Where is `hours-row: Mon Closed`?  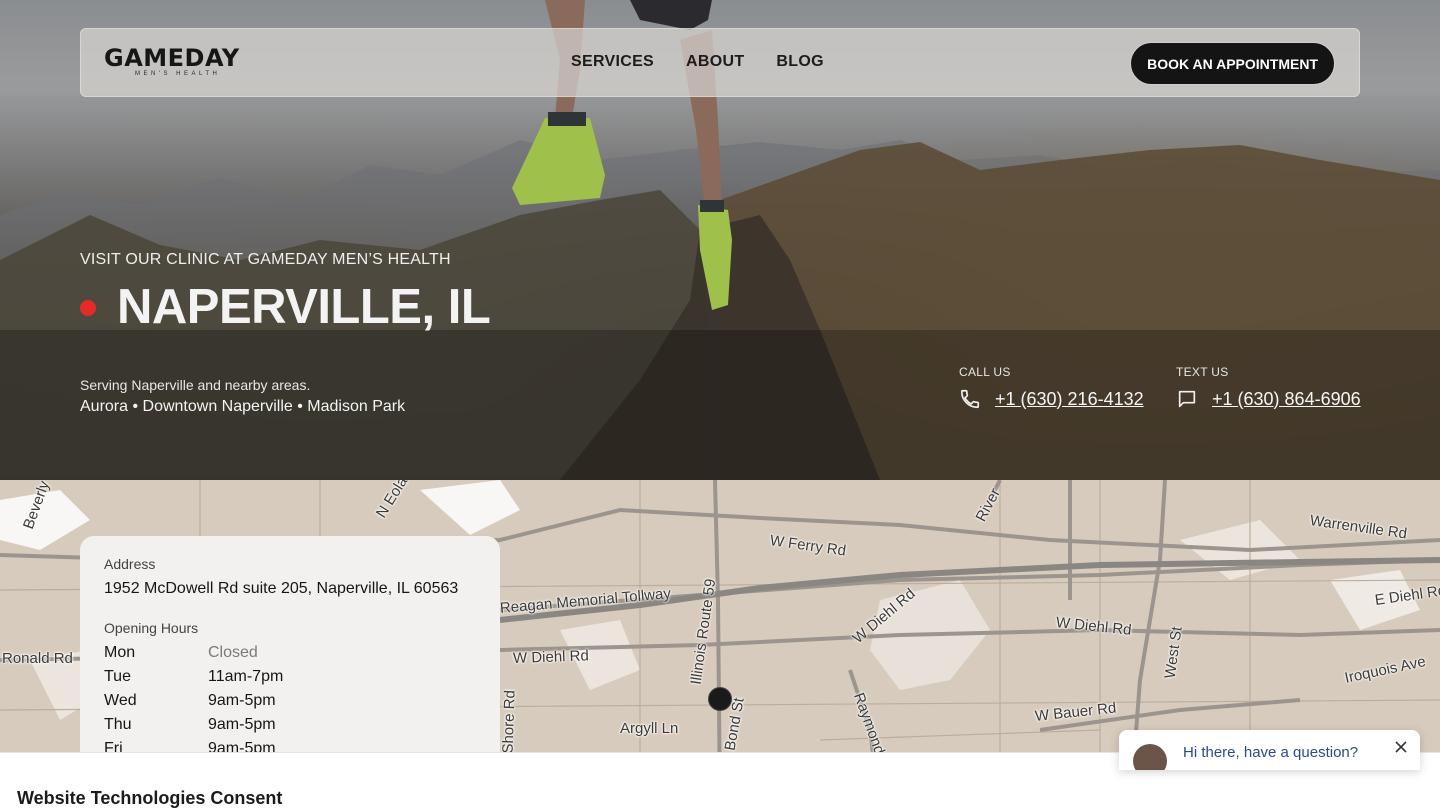
hours-row: Mon Closed is located at coordinates (290, 653).